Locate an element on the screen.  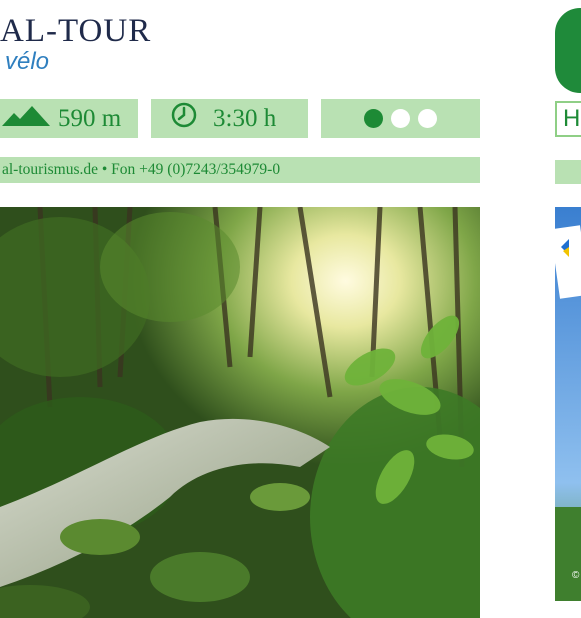
logo-icon is located at coordinates (568, 50).